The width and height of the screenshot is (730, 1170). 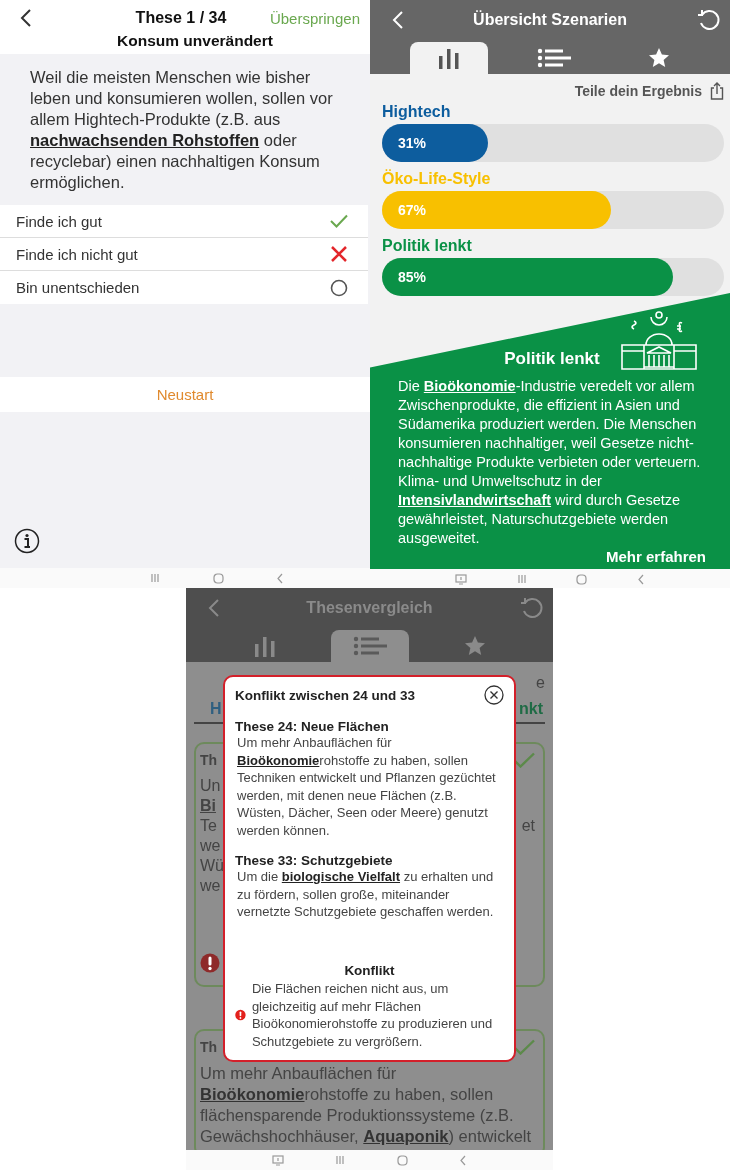 What do you see at coordinates (212, 866) in the screenshot?
I see `card-text: Wü` at bounding box center [212, 866].